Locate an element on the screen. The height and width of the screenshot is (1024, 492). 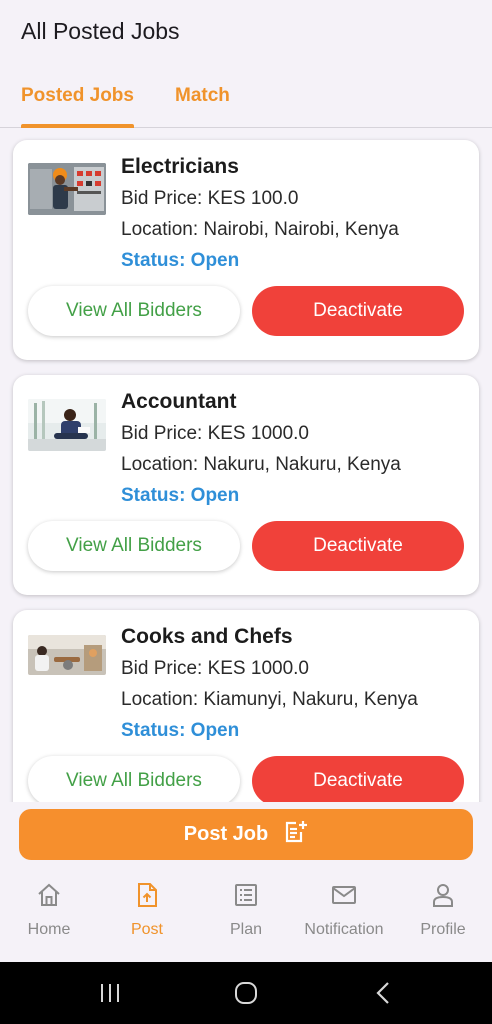
job-location: Location: Nairobi, Nairobi, Kenya is located at coordinates (260, 229).